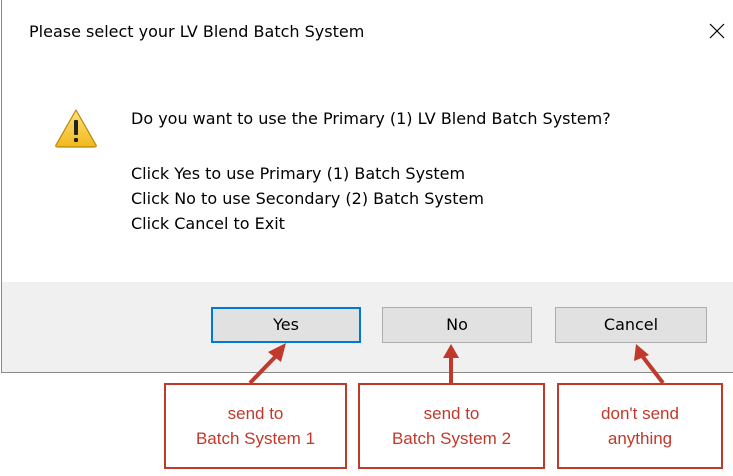  What do you see at coordinates (640, 438) in the screenshot?
I see `annotation-cancel-line2: anything` at bounding box center [640, 438].